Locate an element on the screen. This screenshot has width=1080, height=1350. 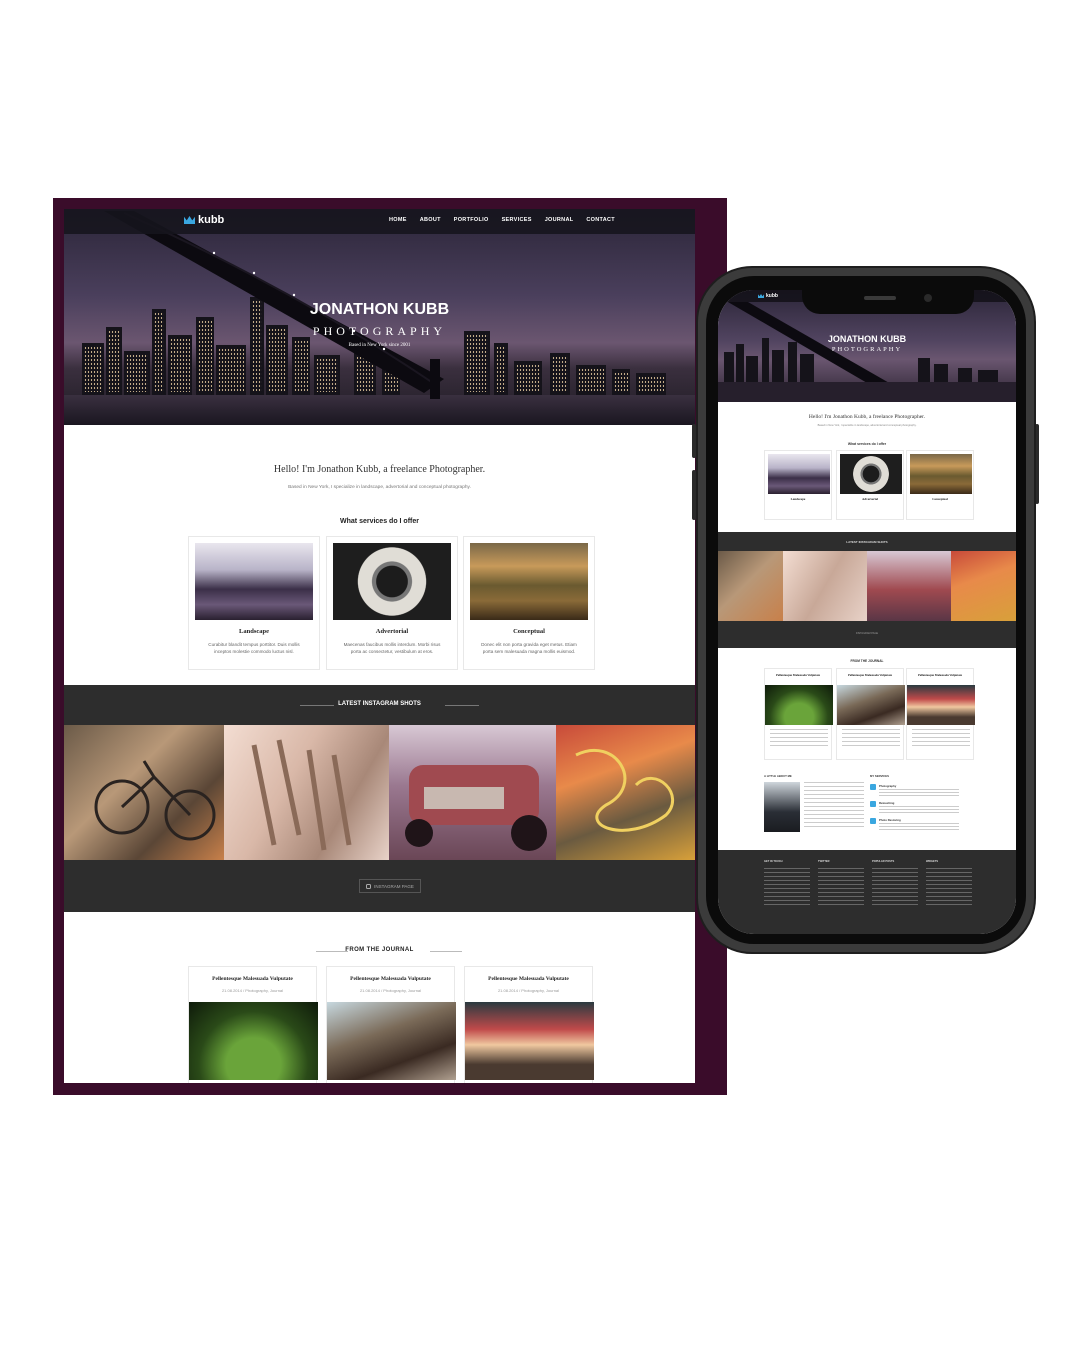
mobile-insta-rope is located at coordinates (983, 586).